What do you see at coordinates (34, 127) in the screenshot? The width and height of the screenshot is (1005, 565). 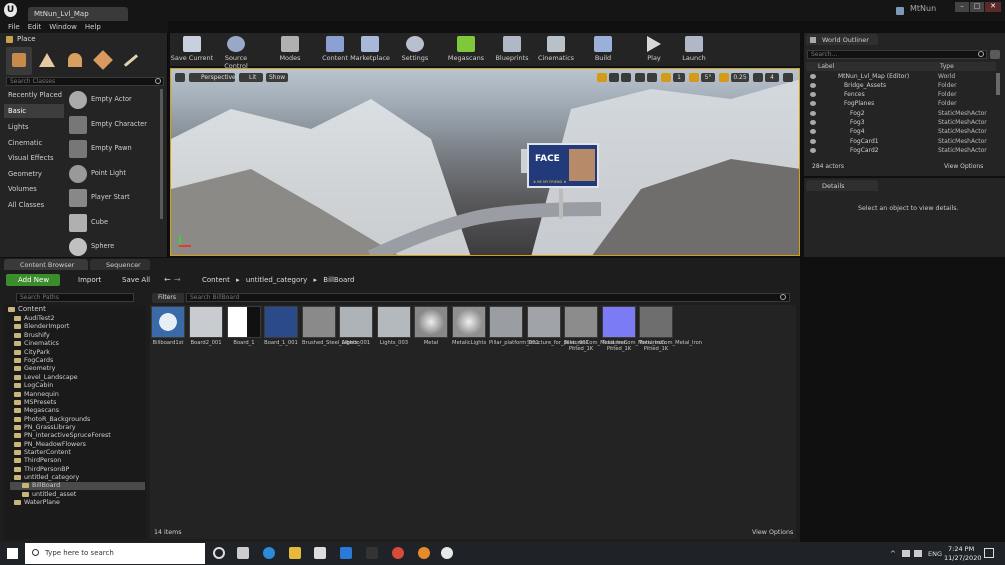 I see `category-lights: Lights` at bounding box center [34, 127].